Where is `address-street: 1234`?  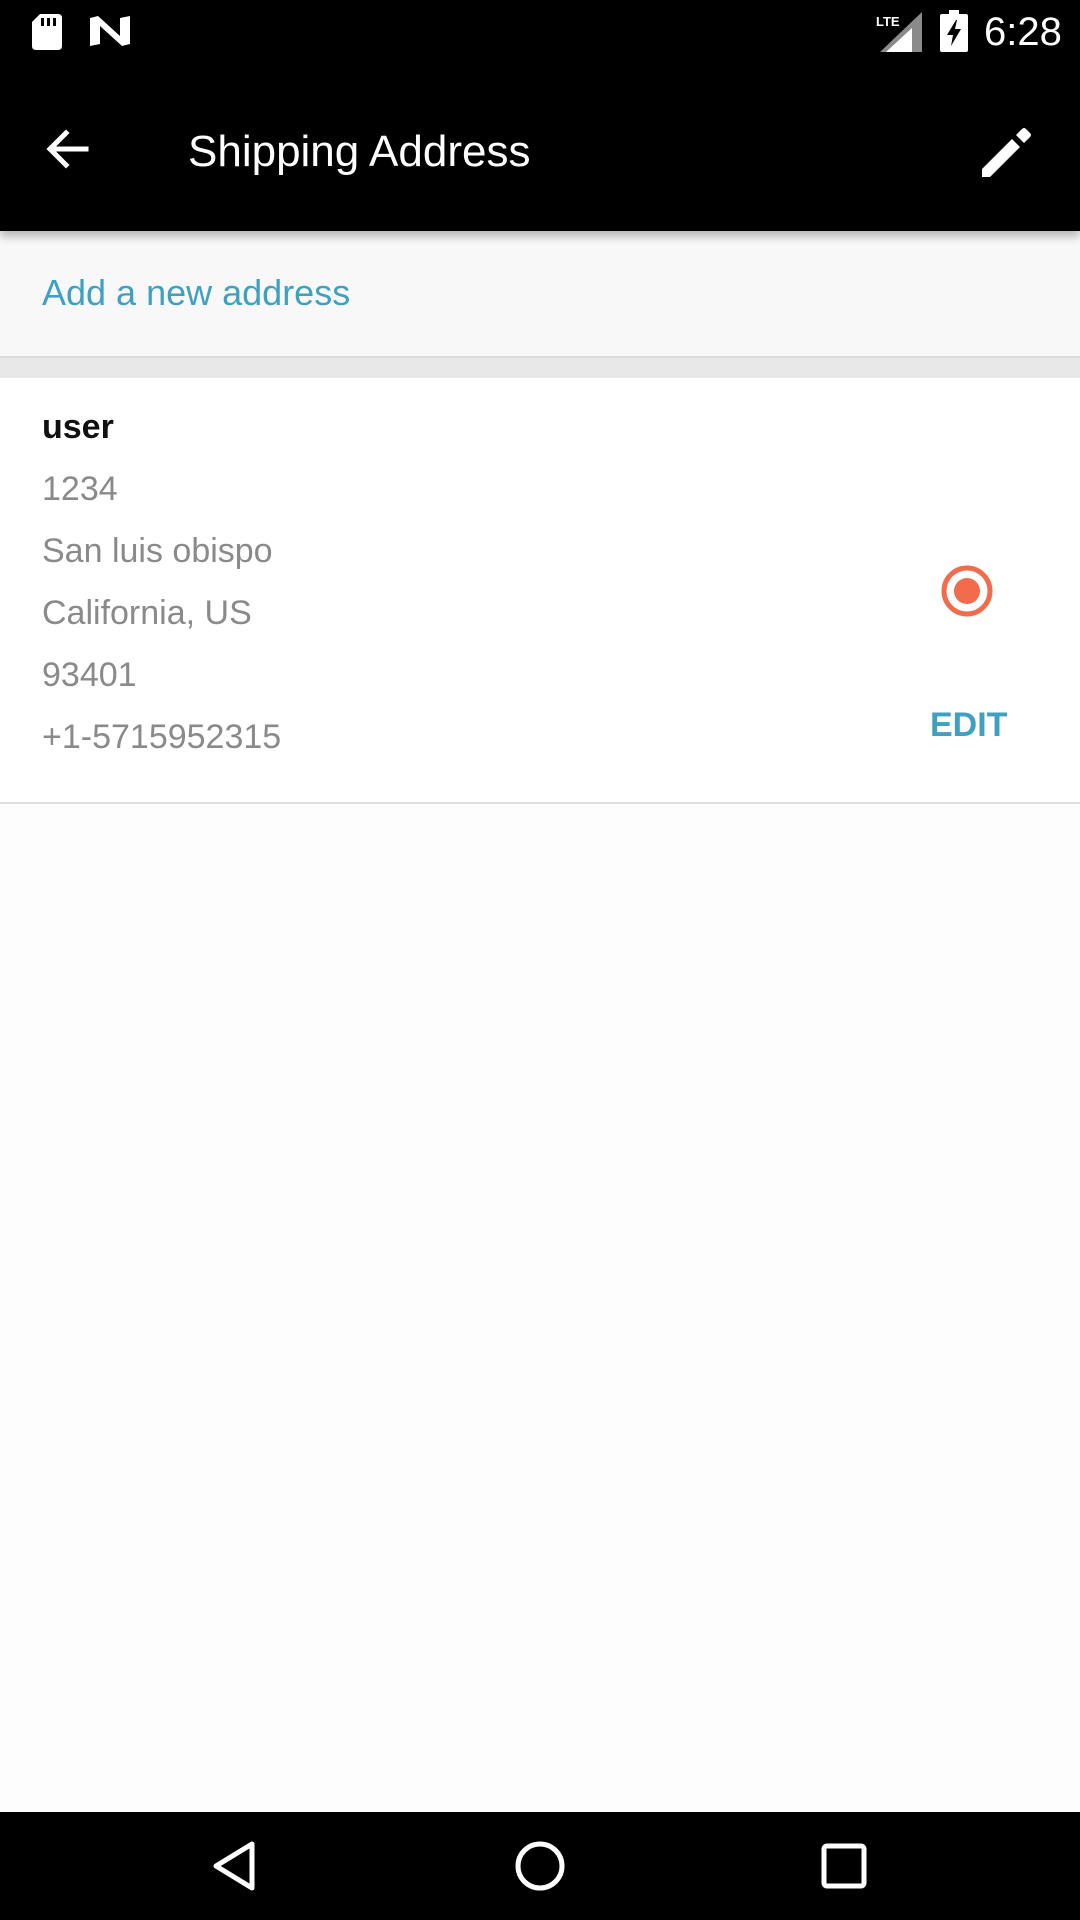 address-street: 1234 is located at coordinates (80, 489).